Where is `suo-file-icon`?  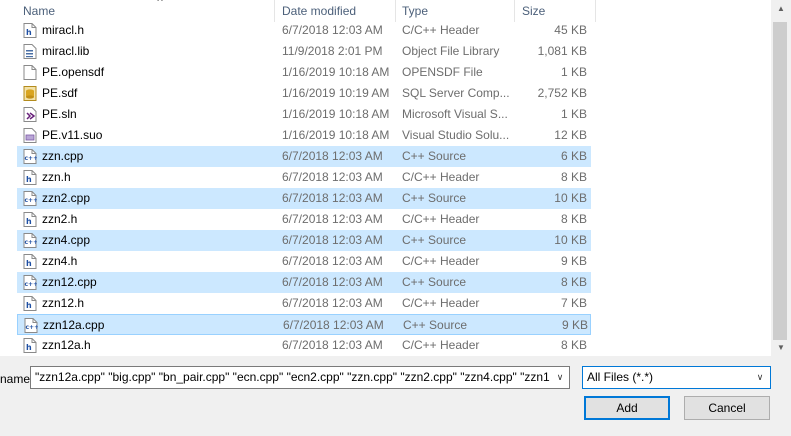
suo-file-icon is located at coordinates (30, 135).